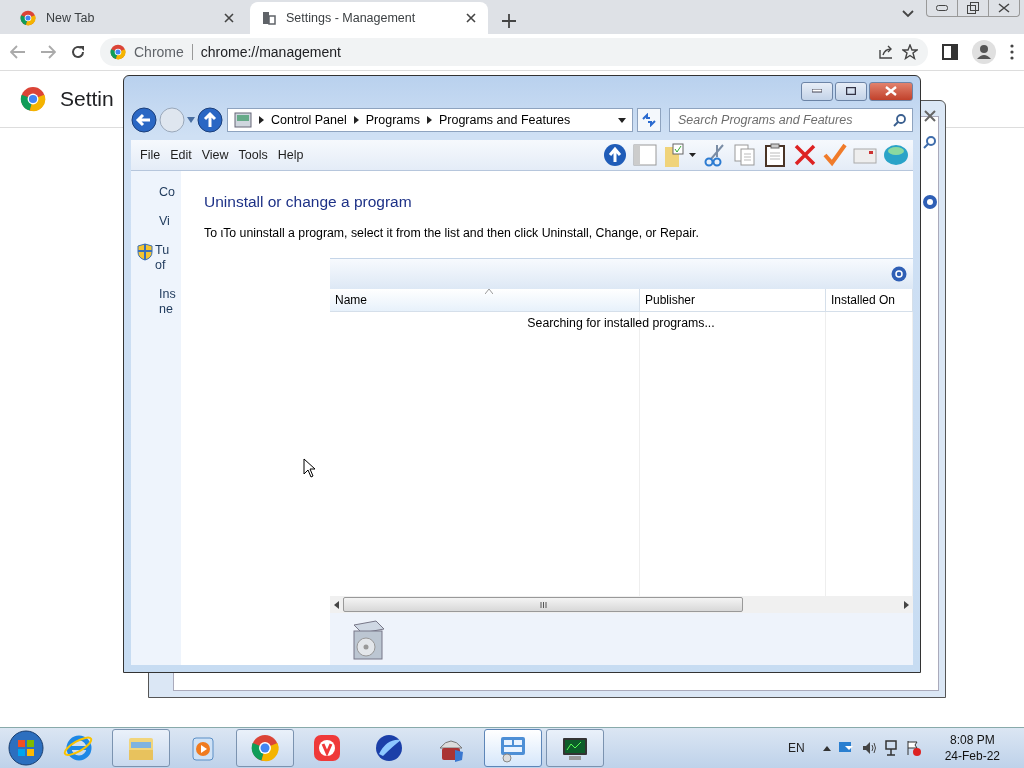 This screenshot has height=768, width=1024. Describe the element at coordinates (791, 120) in the screenshot. I see `search-field: Search Programs and Features` at that location.